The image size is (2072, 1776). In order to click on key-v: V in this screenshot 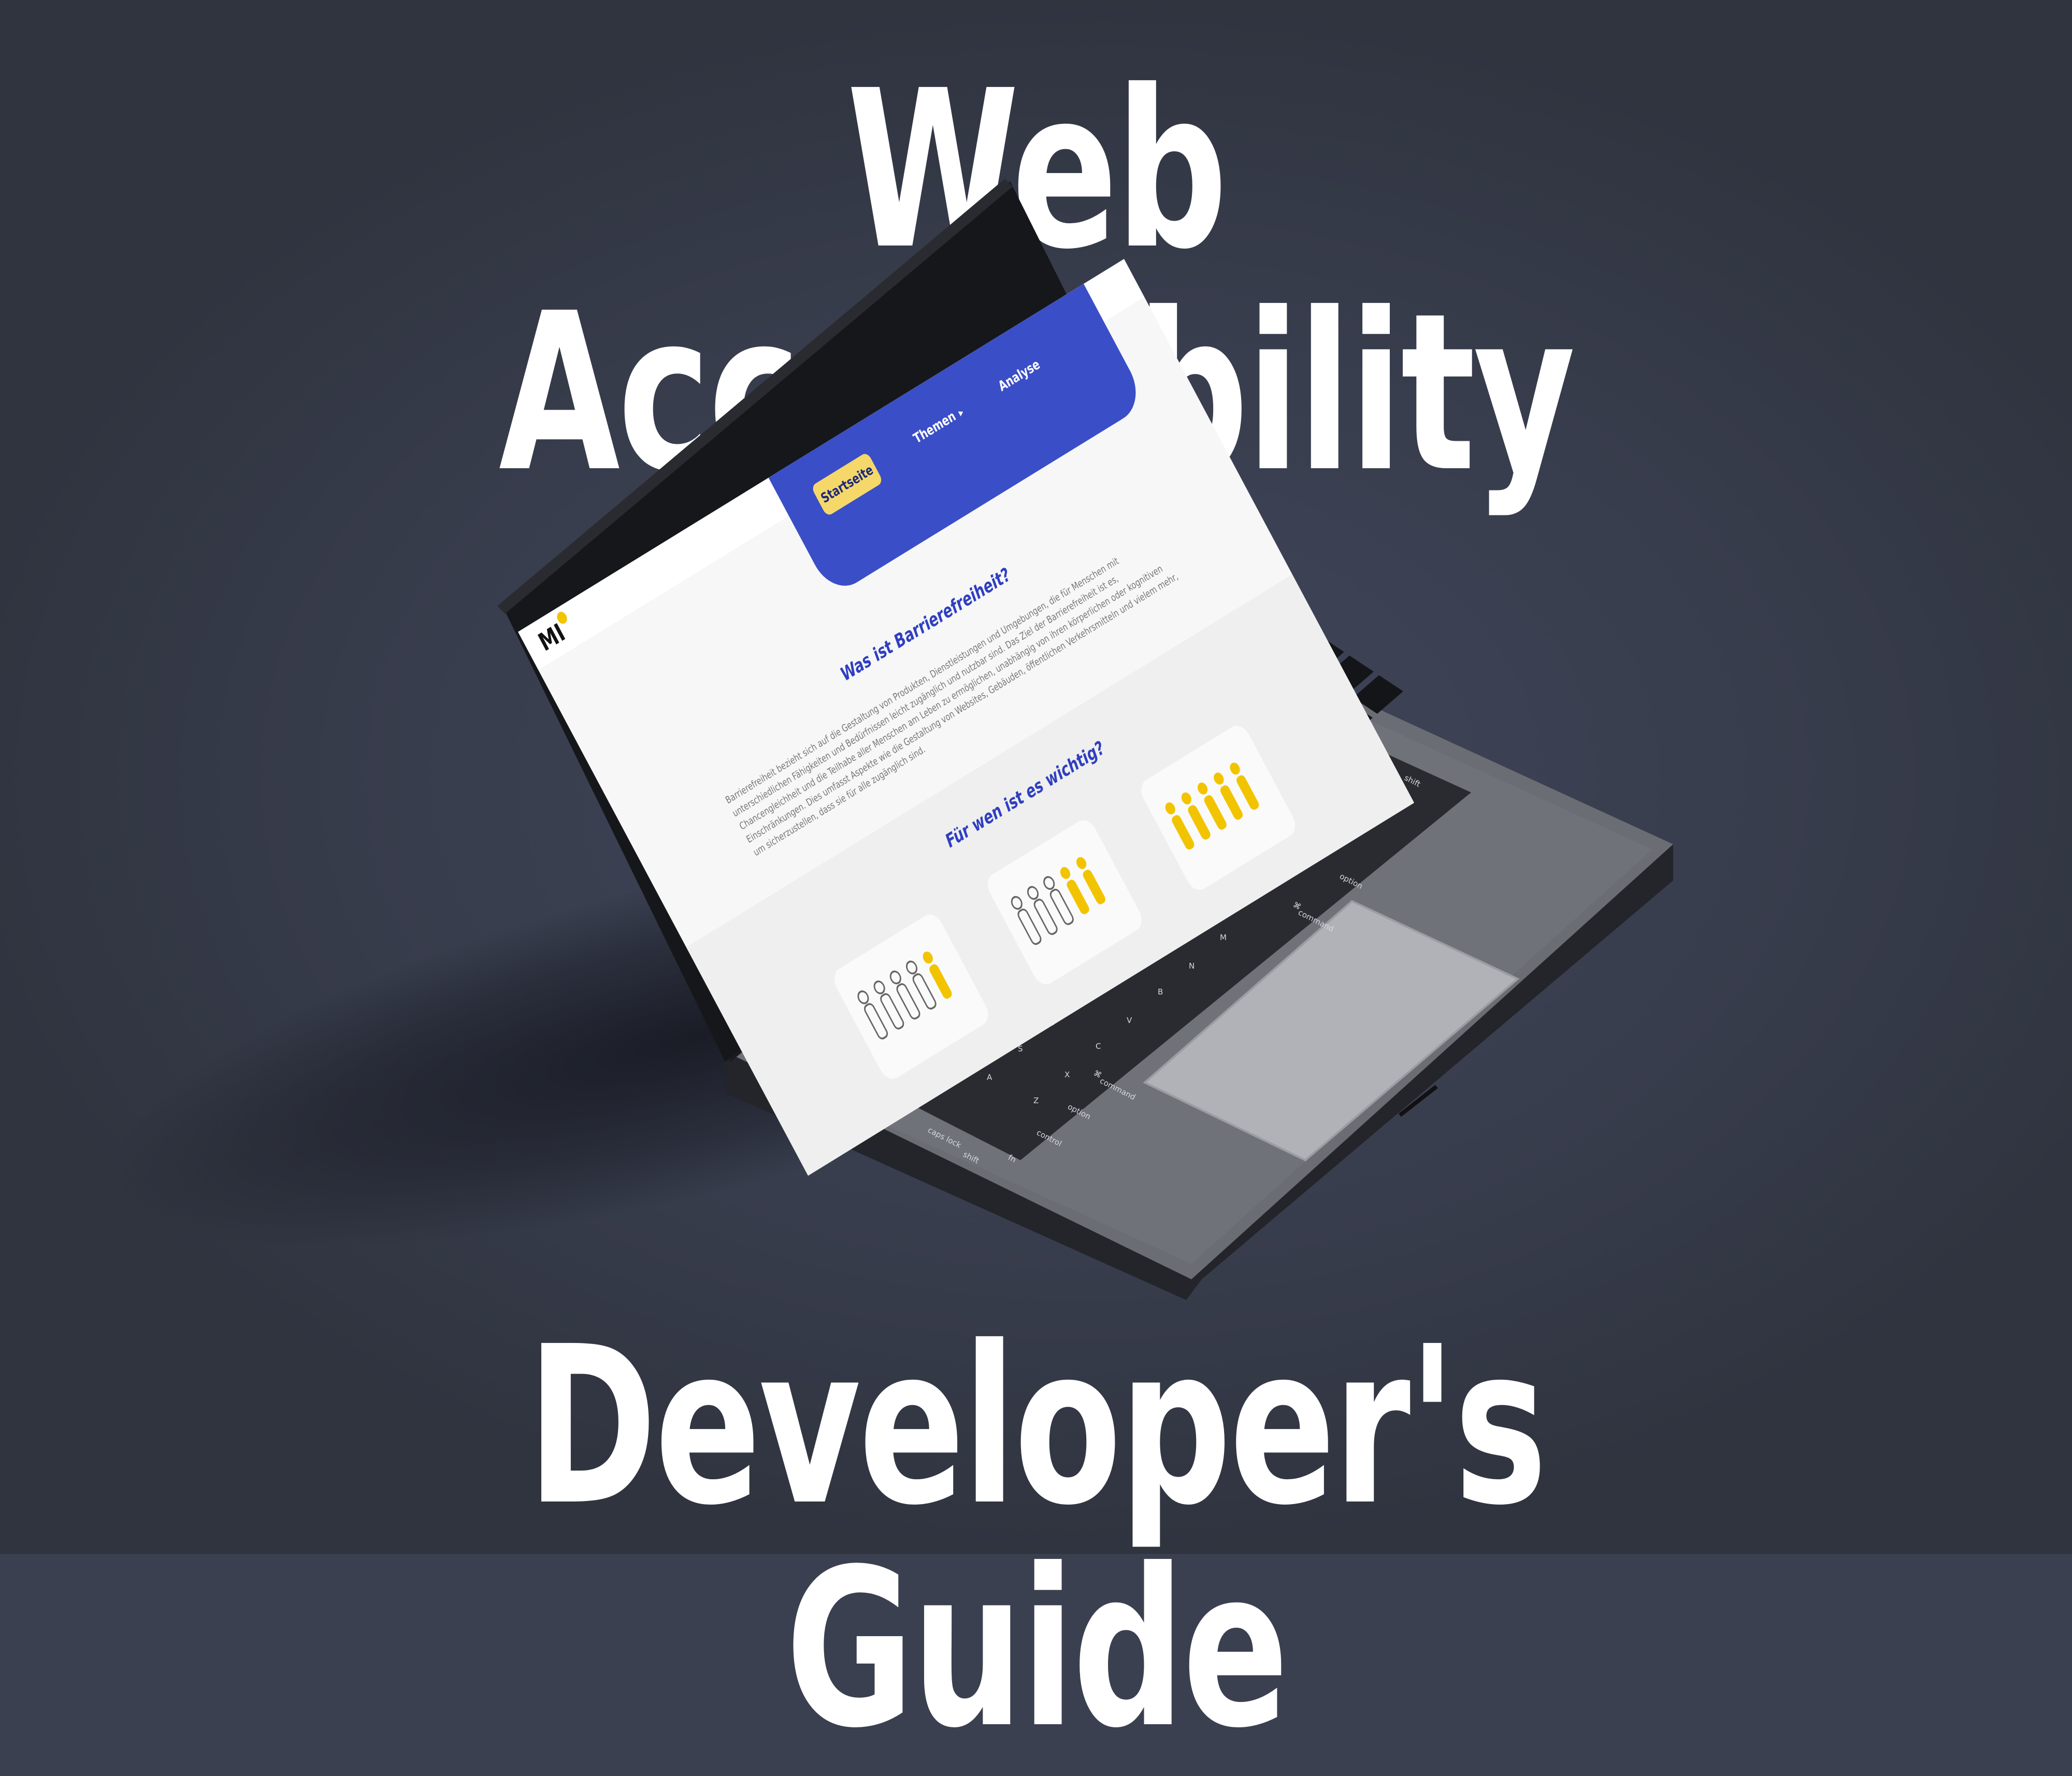, I will do `click(1129, 1021)`.